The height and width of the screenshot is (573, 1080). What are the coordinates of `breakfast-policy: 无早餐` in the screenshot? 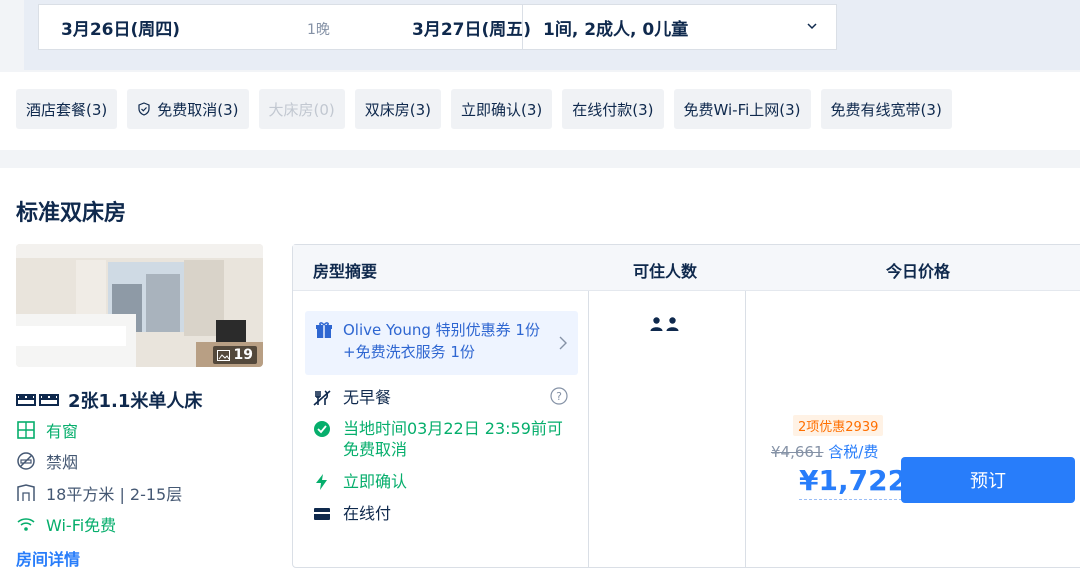 It's located at (352, 397).